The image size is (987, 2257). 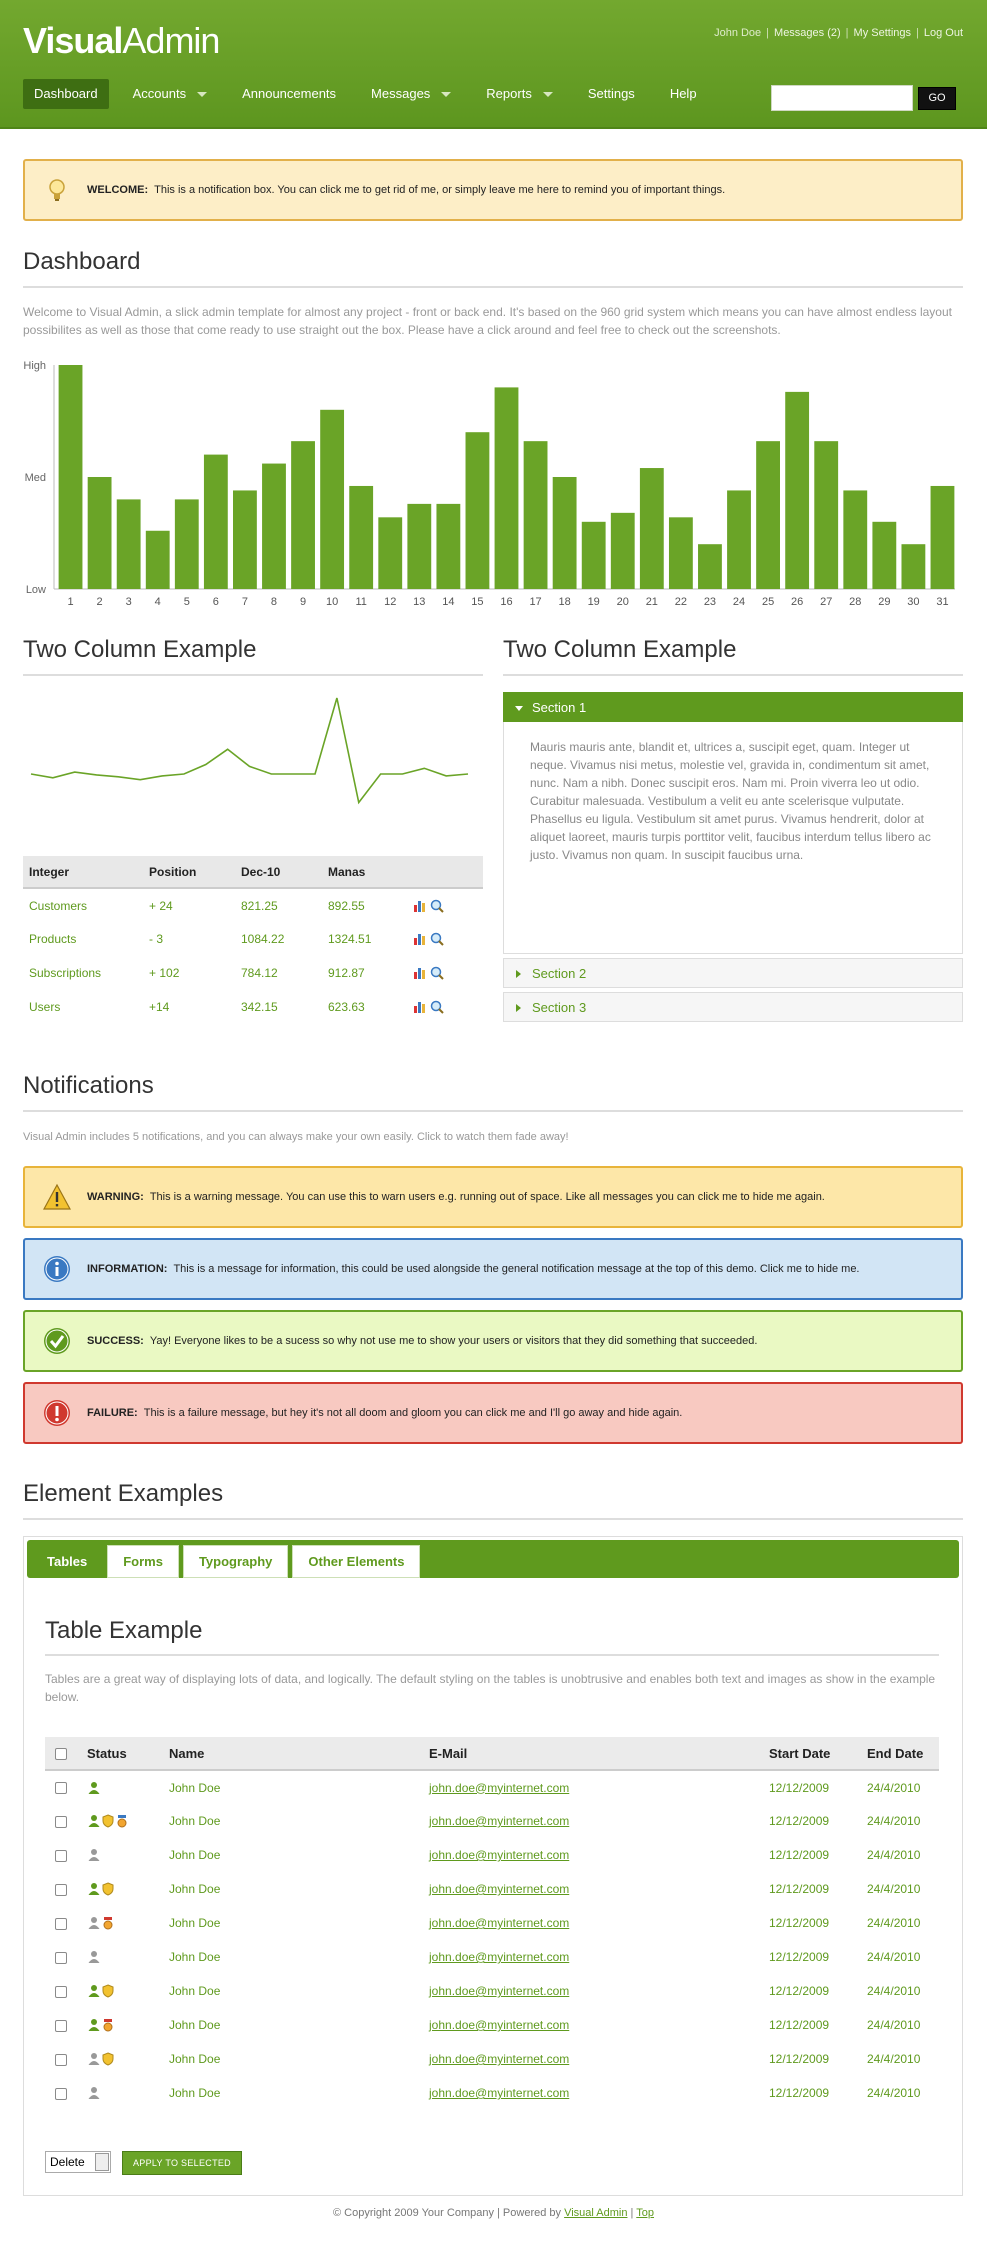 I want to click on name-cell: John Doe, so click(x=195, y=1787).